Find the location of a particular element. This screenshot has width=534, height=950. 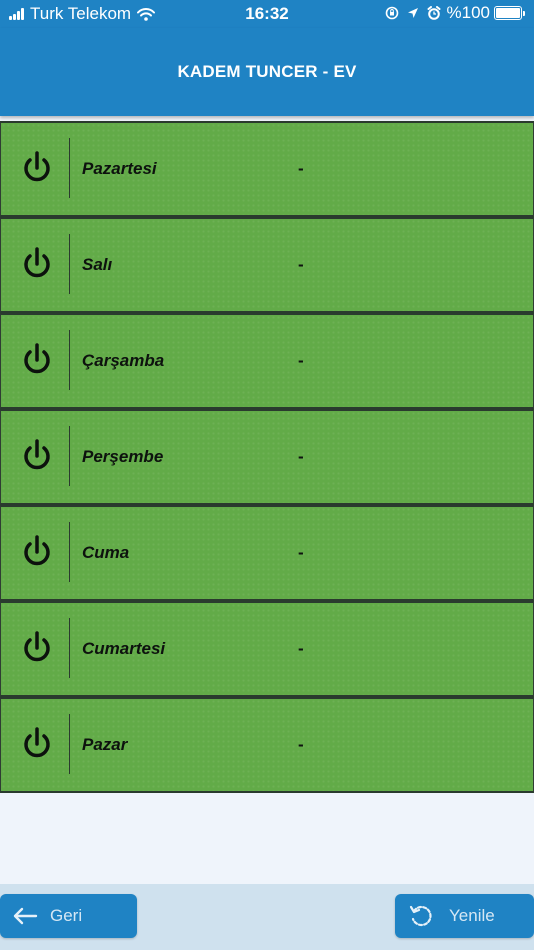

arrow-left-icon is located at coordinates (25, 916).